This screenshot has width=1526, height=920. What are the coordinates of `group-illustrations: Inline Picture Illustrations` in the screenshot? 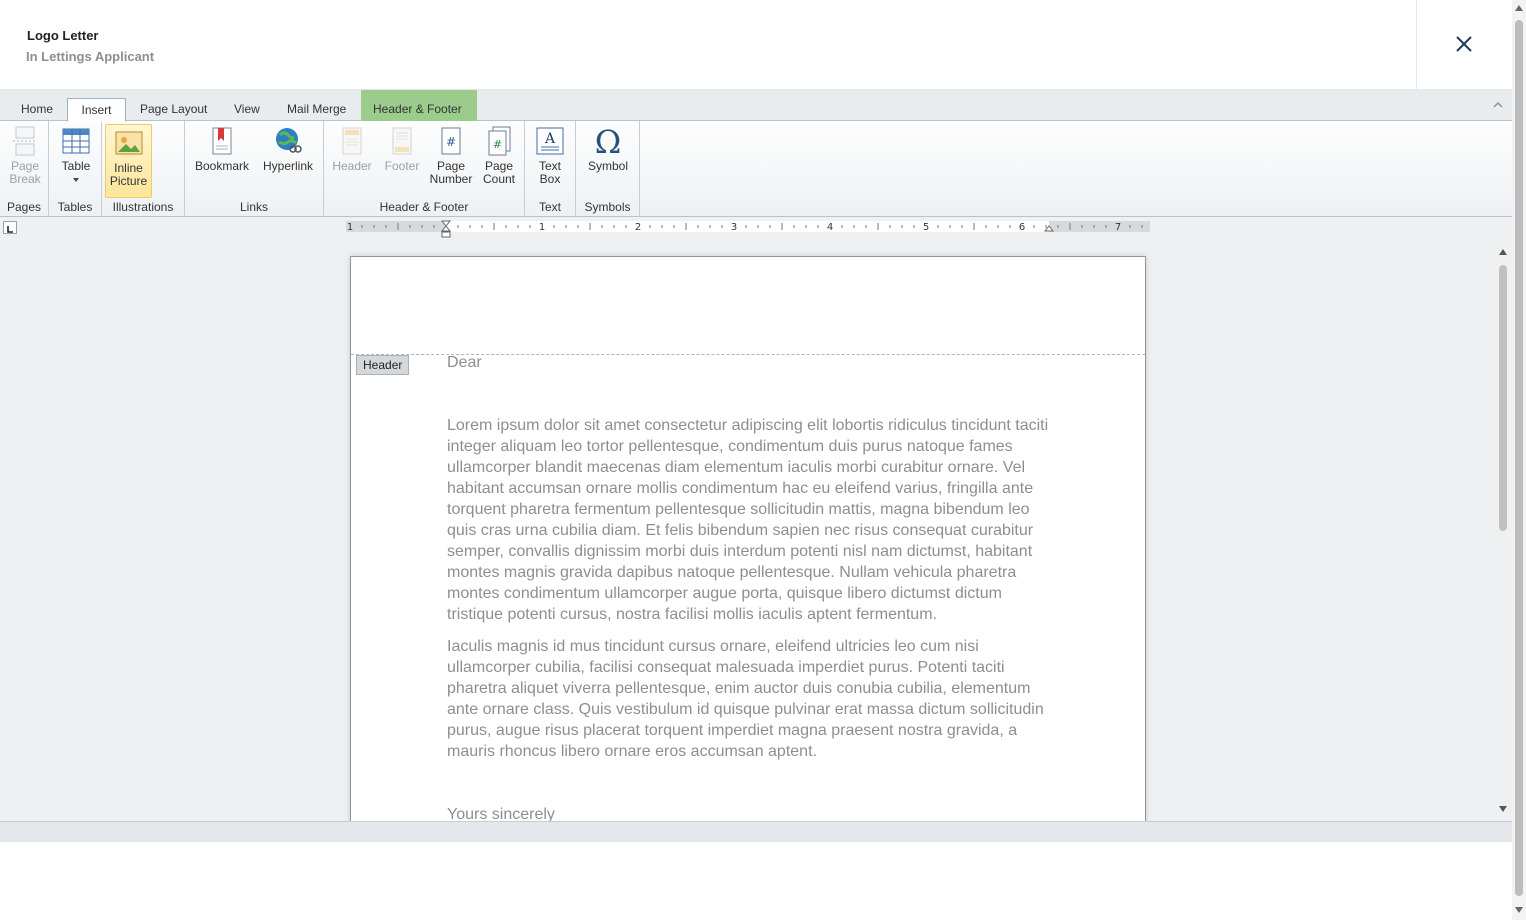 It's located at (143, 168).